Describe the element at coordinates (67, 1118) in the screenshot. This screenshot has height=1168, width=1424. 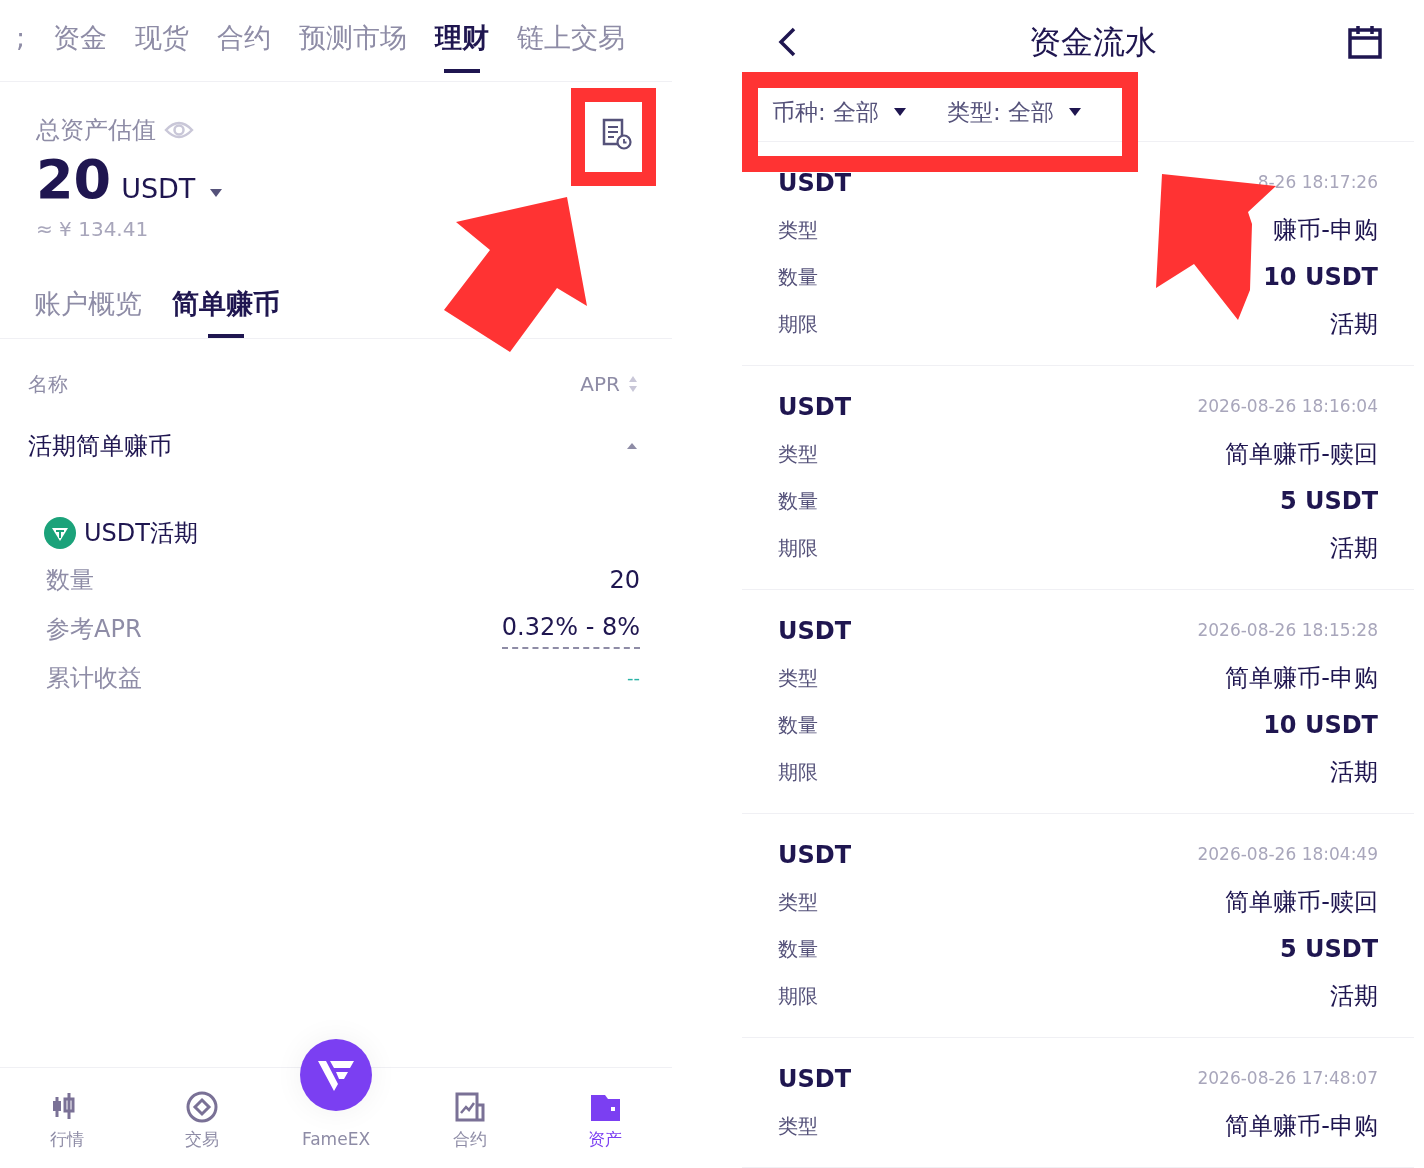
I see `nav-item: 行情` at that location.